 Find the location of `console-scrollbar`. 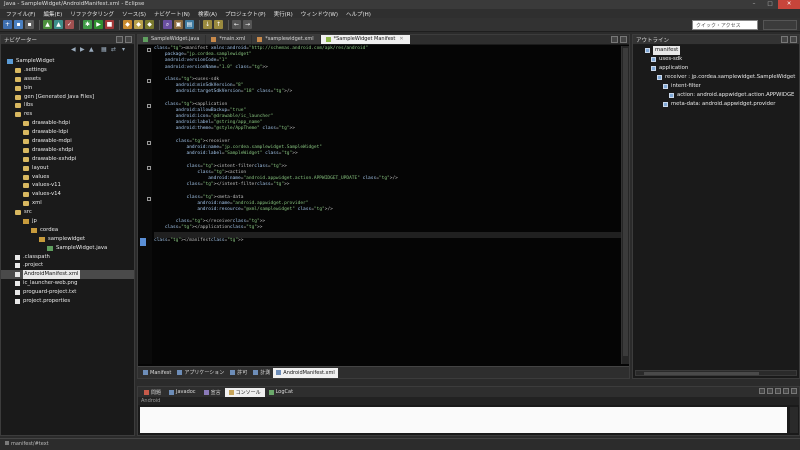

console-scrollbar is located at coordinates (794, 420).